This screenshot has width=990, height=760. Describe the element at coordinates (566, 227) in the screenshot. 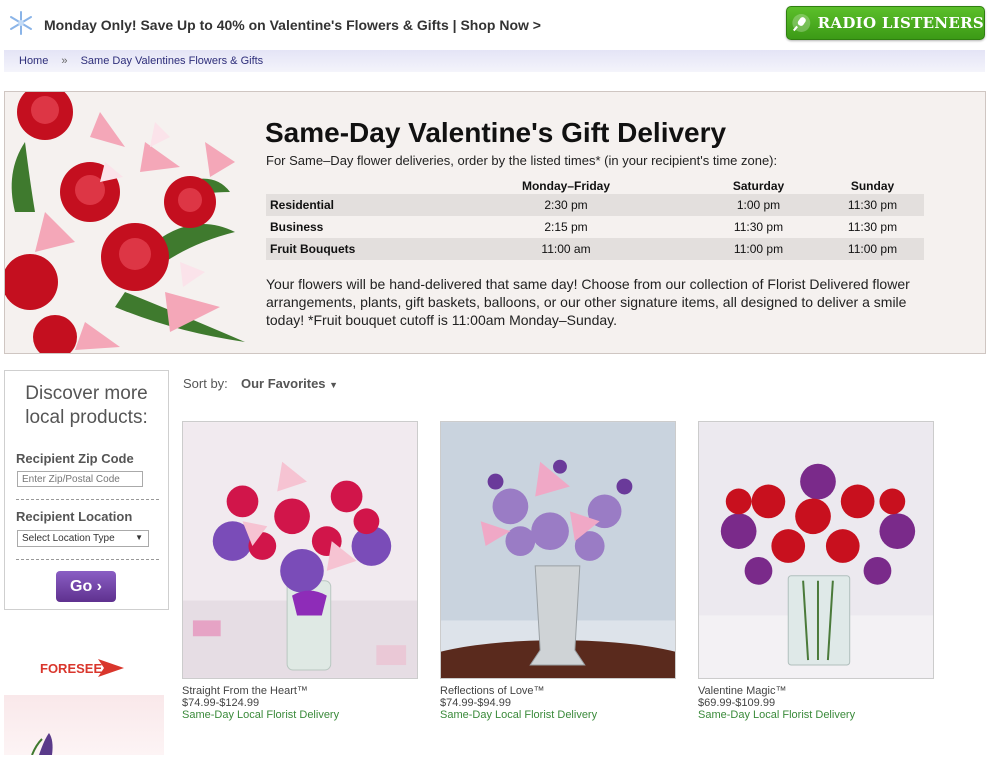

I see `schedule-cell: 2:15 pm` at that location.